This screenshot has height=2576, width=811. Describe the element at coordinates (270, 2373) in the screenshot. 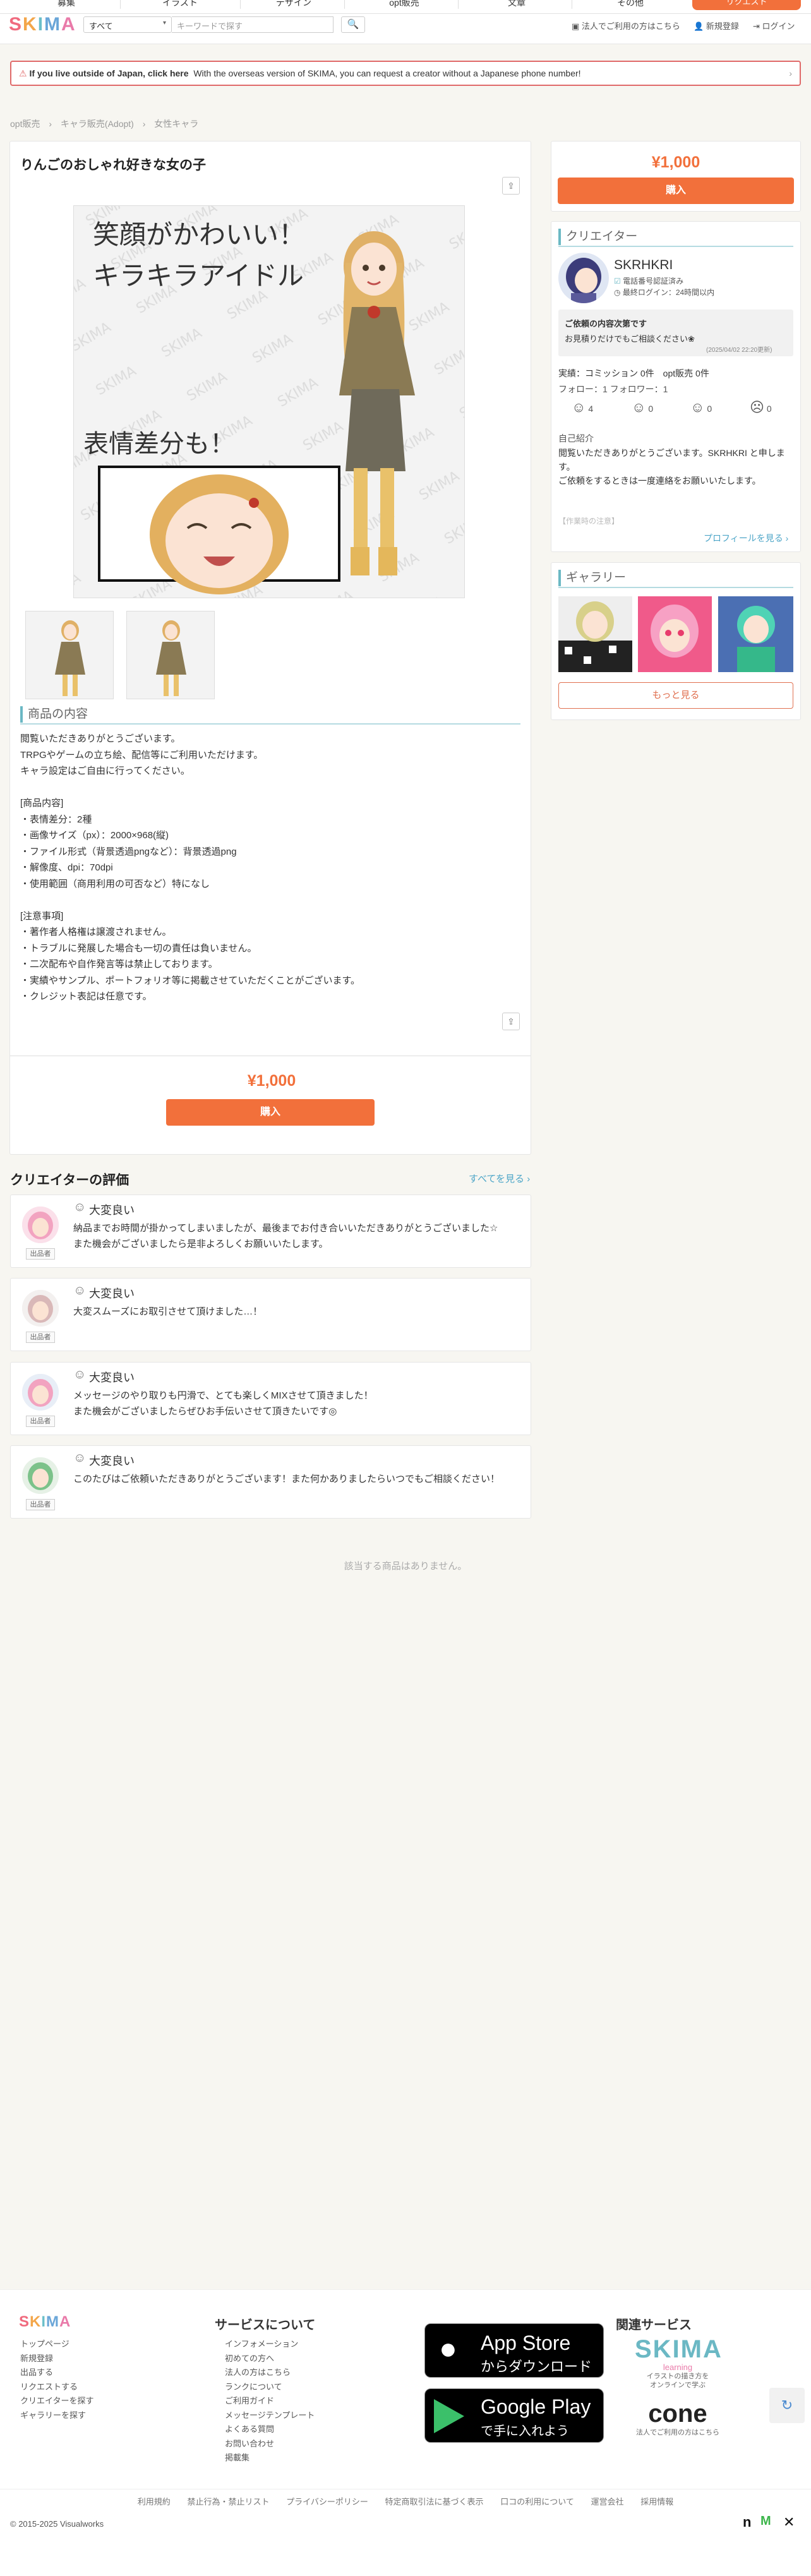

I see `footer-link: 法人の方はこちら` at that location.